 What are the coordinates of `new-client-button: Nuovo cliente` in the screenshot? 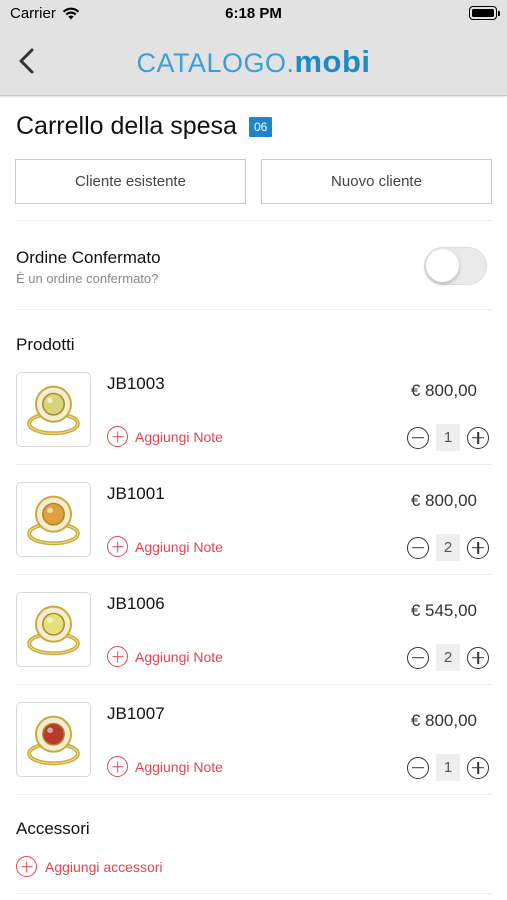 It's located at (376, 181).